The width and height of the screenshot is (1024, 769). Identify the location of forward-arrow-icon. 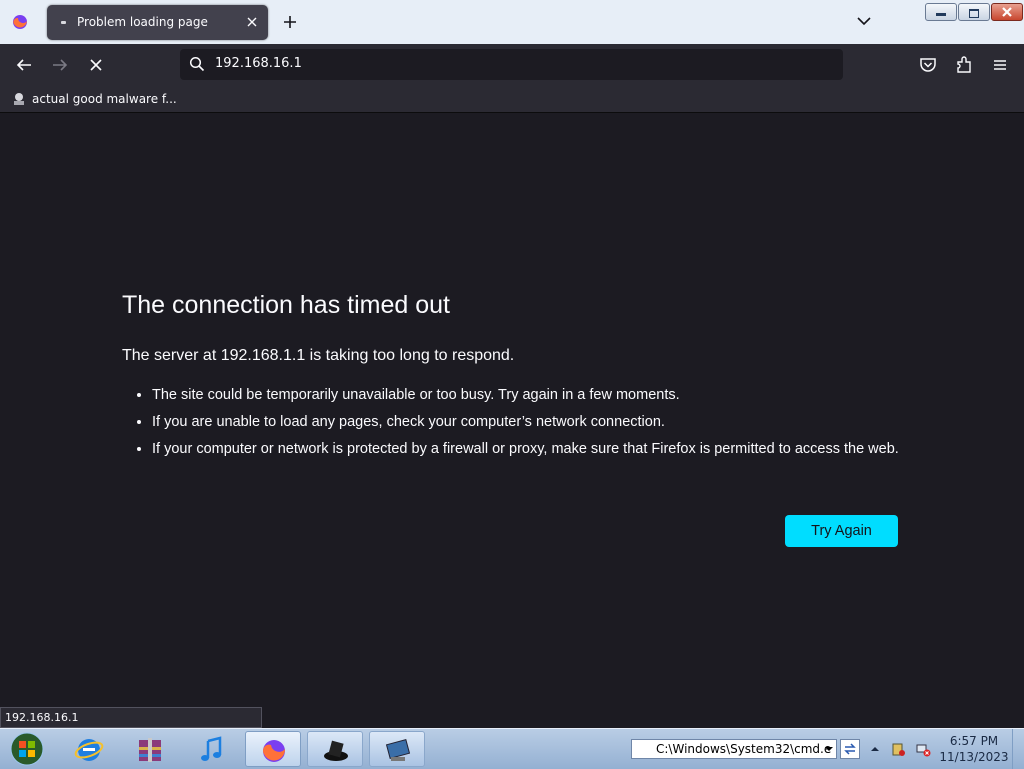
(60, 65).